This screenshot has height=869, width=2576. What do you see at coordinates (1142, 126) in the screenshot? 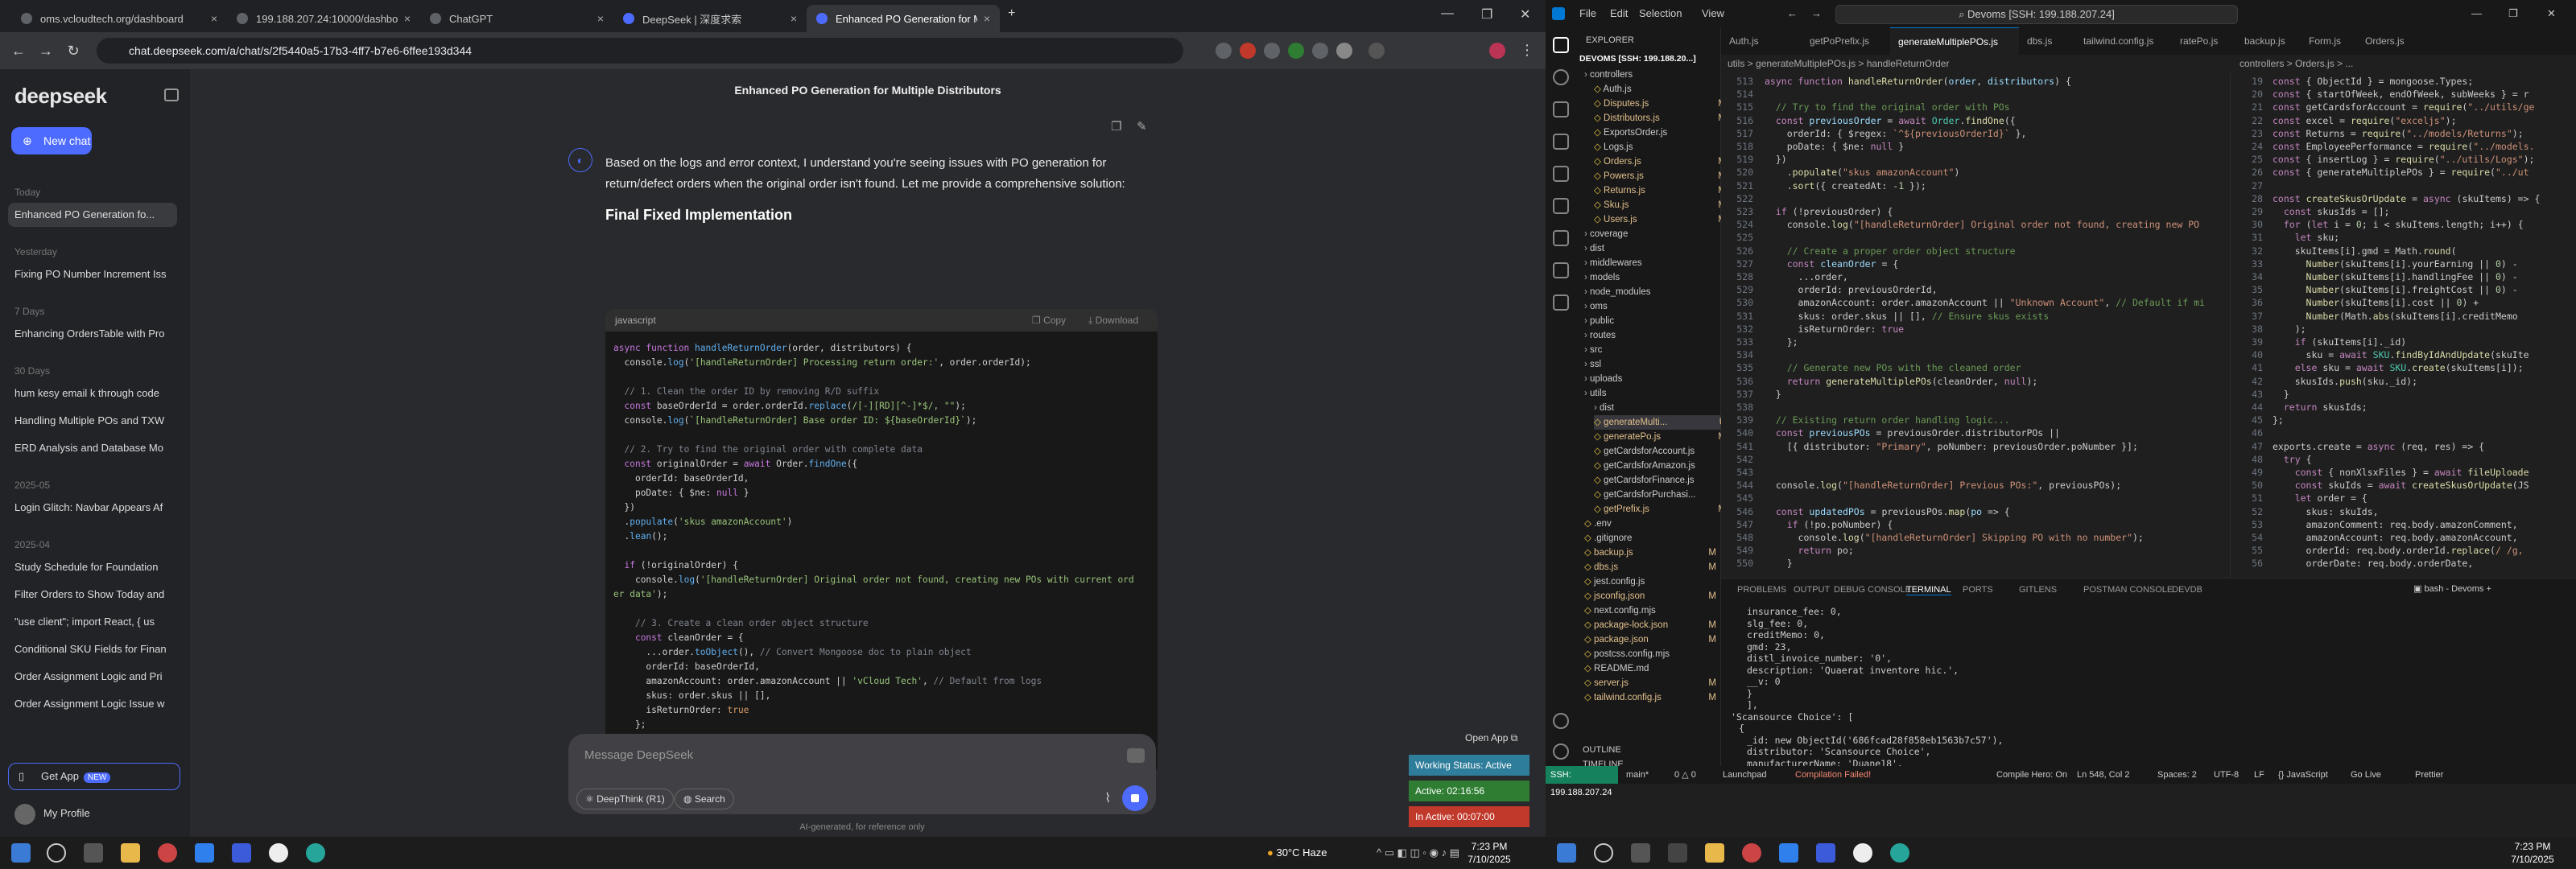
I see `edit-icon: ✎` at bounding box center [1142, 126].